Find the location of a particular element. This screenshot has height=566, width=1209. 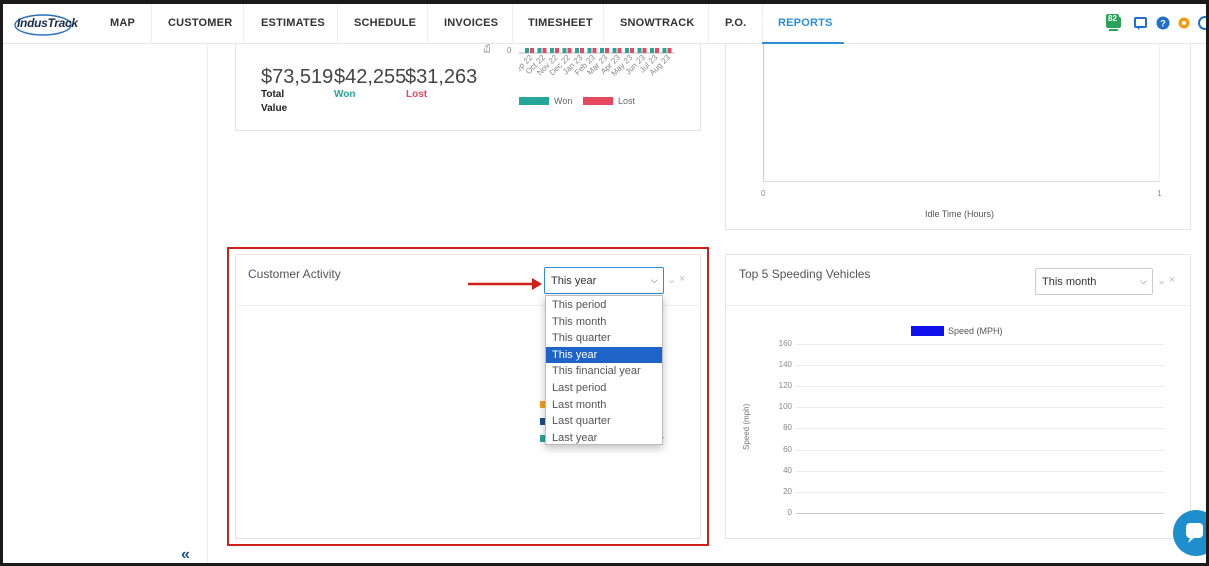

nav-schedule: SCHEDULE is located at coordinates (385, 24).